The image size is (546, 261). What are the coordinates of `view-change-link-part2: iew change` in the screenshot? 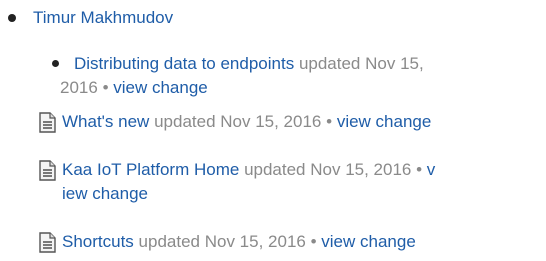 It's located at (105, 193).